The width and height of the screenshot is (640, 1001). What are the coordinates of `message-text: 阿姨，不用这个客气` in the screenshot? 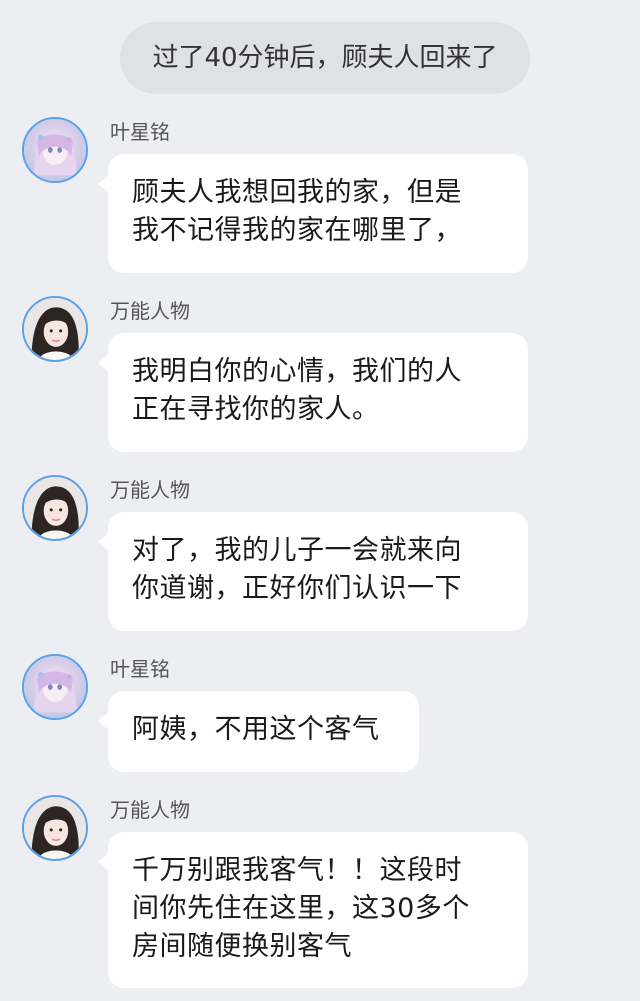 It's located at (256, 729).